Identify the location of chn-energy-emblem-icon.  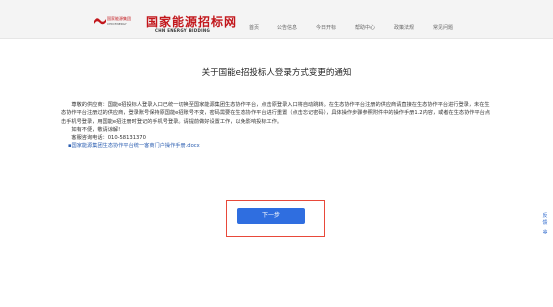
(100, 21).